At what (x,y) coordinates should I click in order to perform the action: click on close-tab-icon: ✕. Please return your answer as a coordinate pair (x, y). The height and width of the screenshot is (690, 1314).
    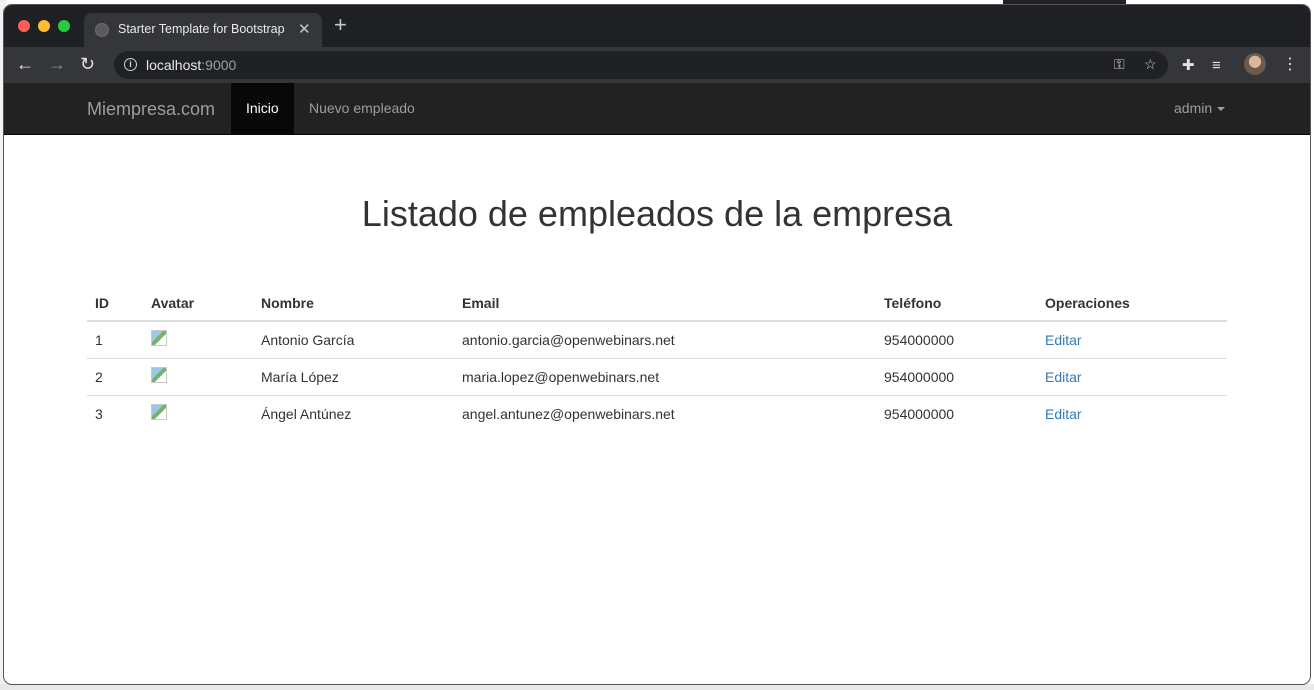
    Looking at the image, I should click on (304, 29).